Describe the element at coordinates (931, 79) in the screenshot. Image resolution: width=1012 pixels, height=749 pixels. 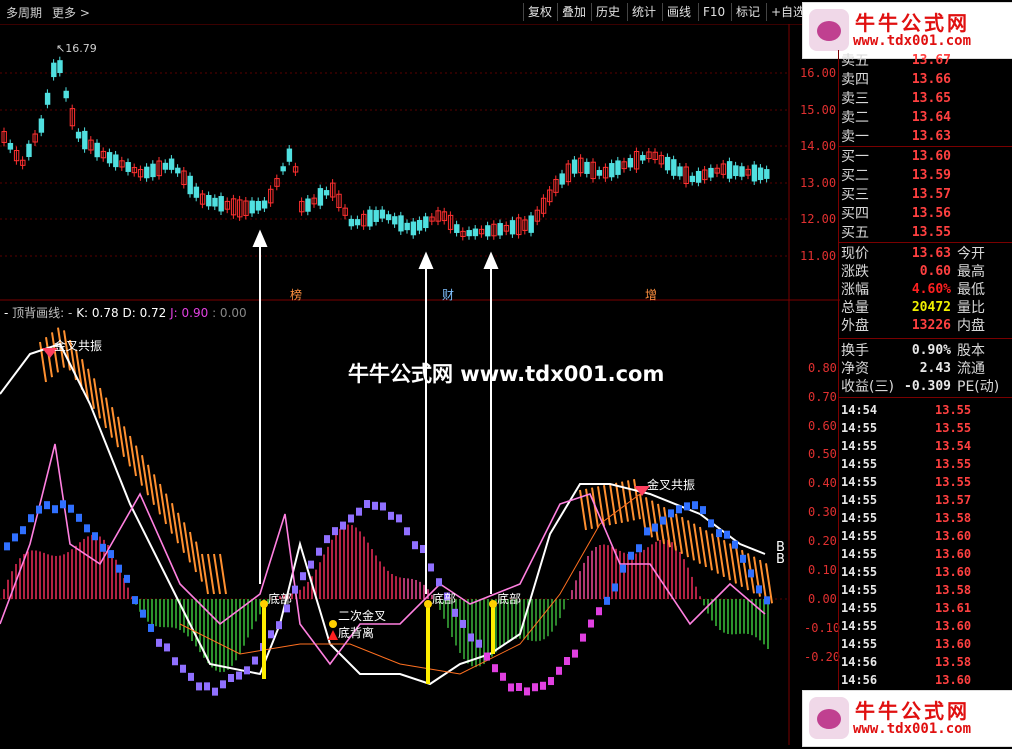
I see `quote-value: 13.66` at that location.